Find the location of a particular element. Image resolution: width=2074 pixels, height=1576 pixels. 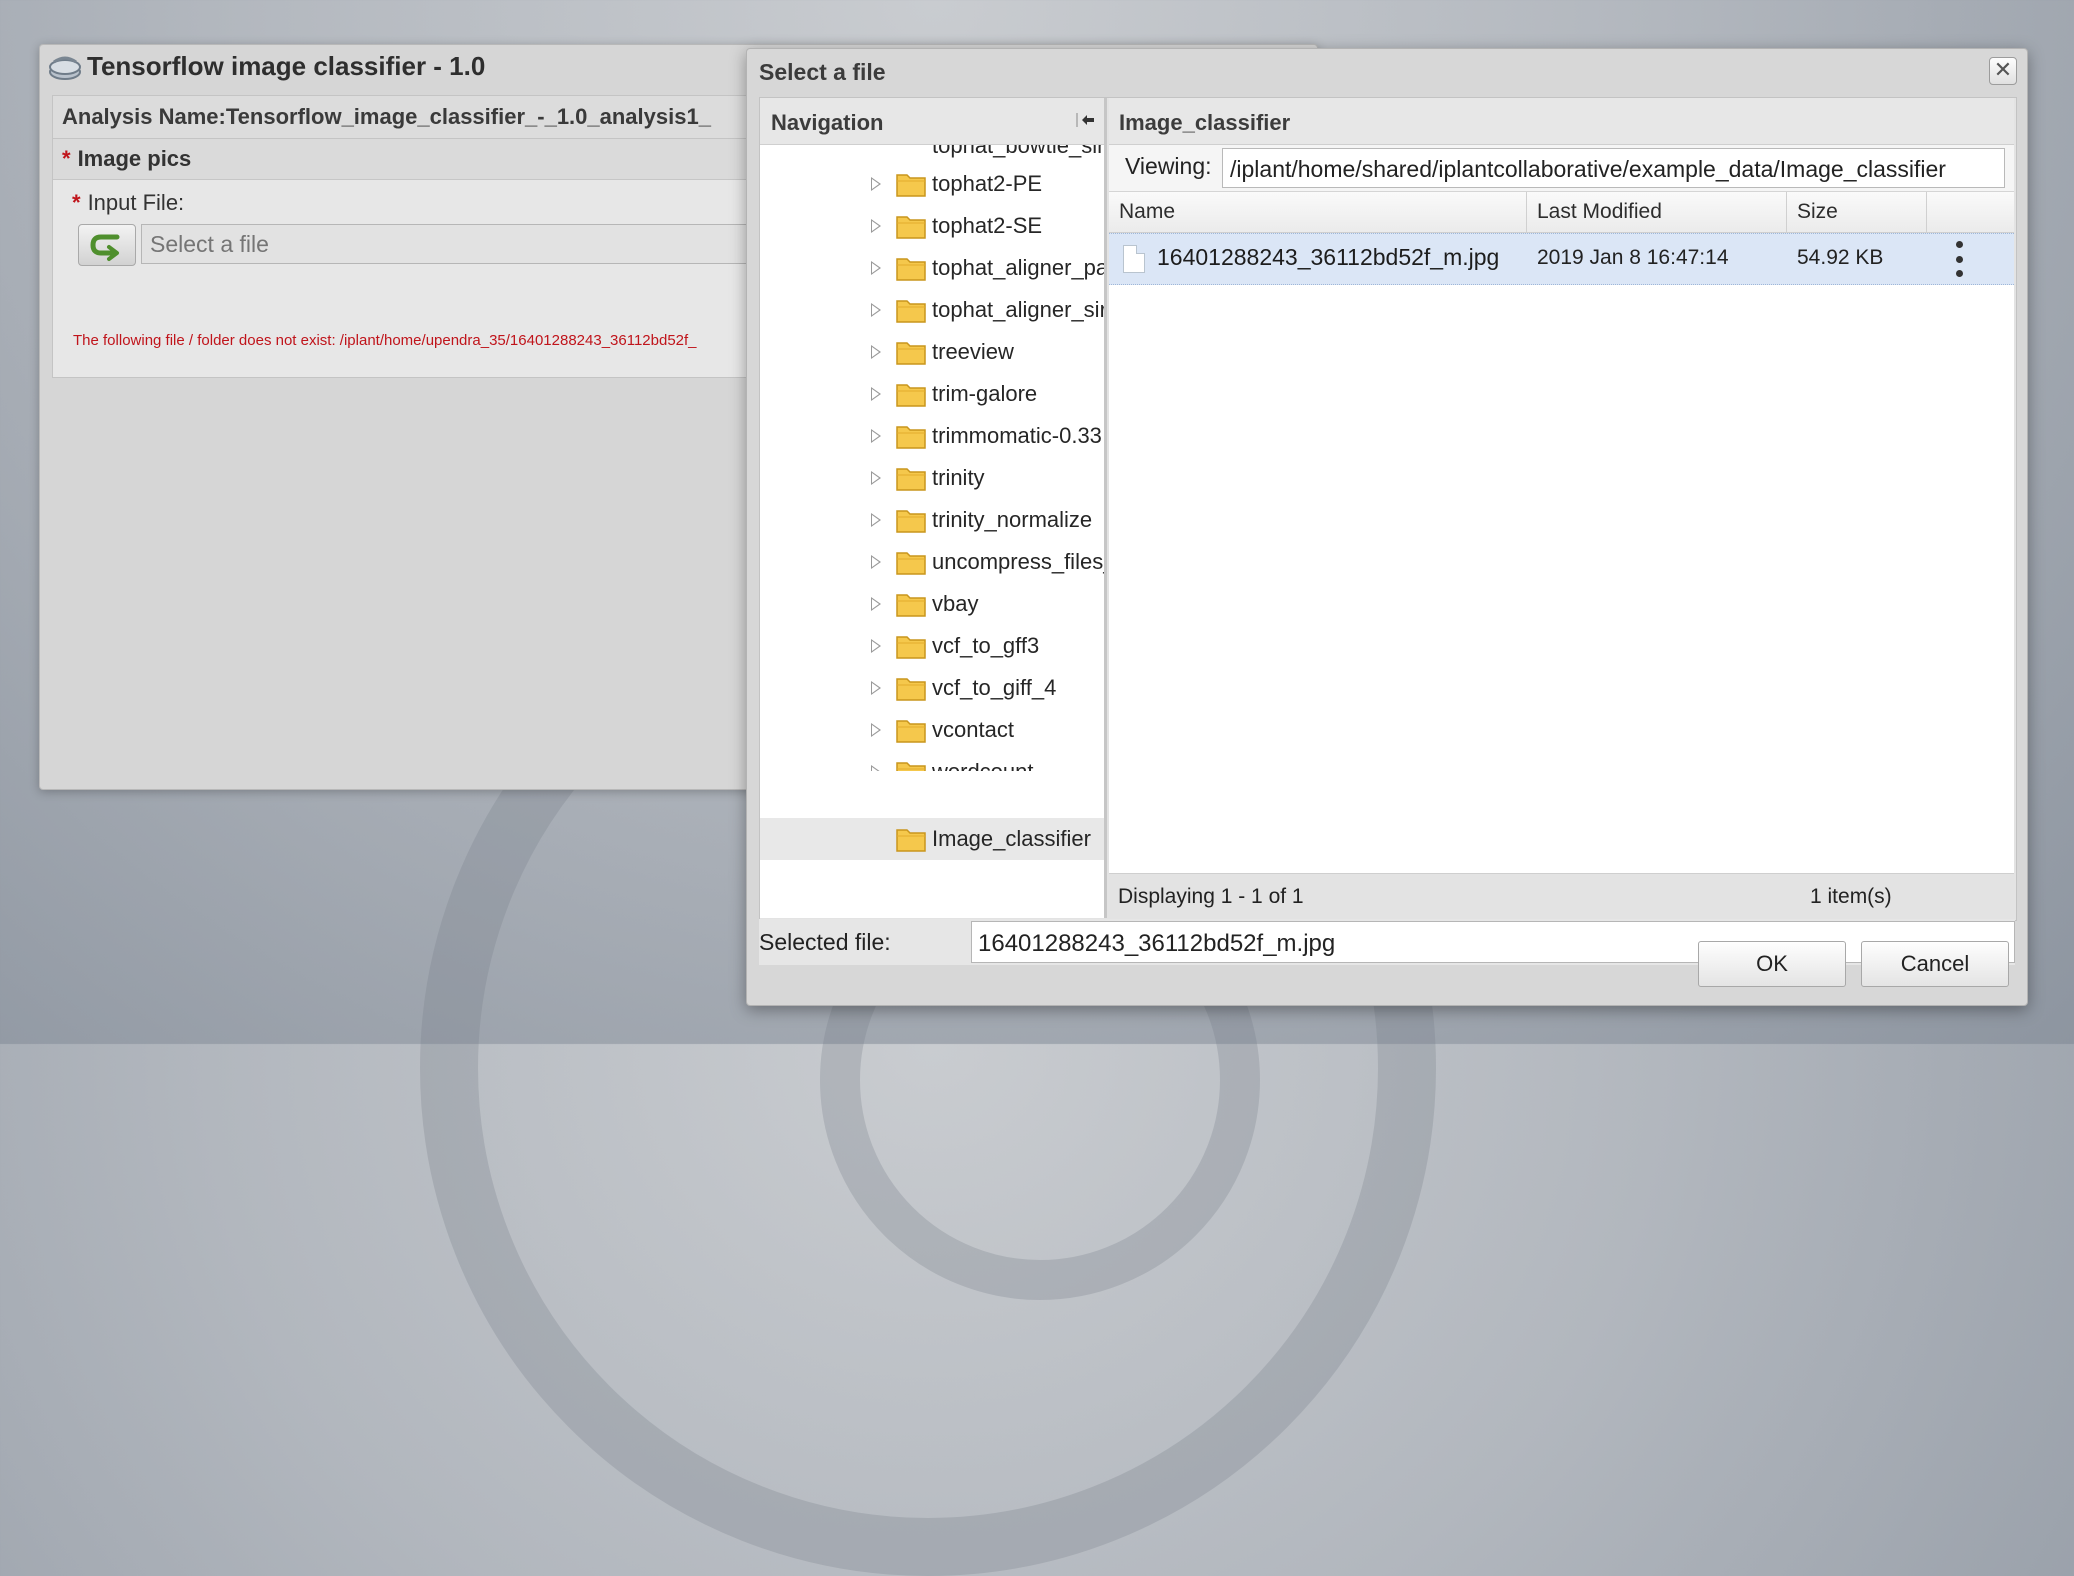

tree-item: tophat_bowtie_sing is located at coordinates (932, 154).